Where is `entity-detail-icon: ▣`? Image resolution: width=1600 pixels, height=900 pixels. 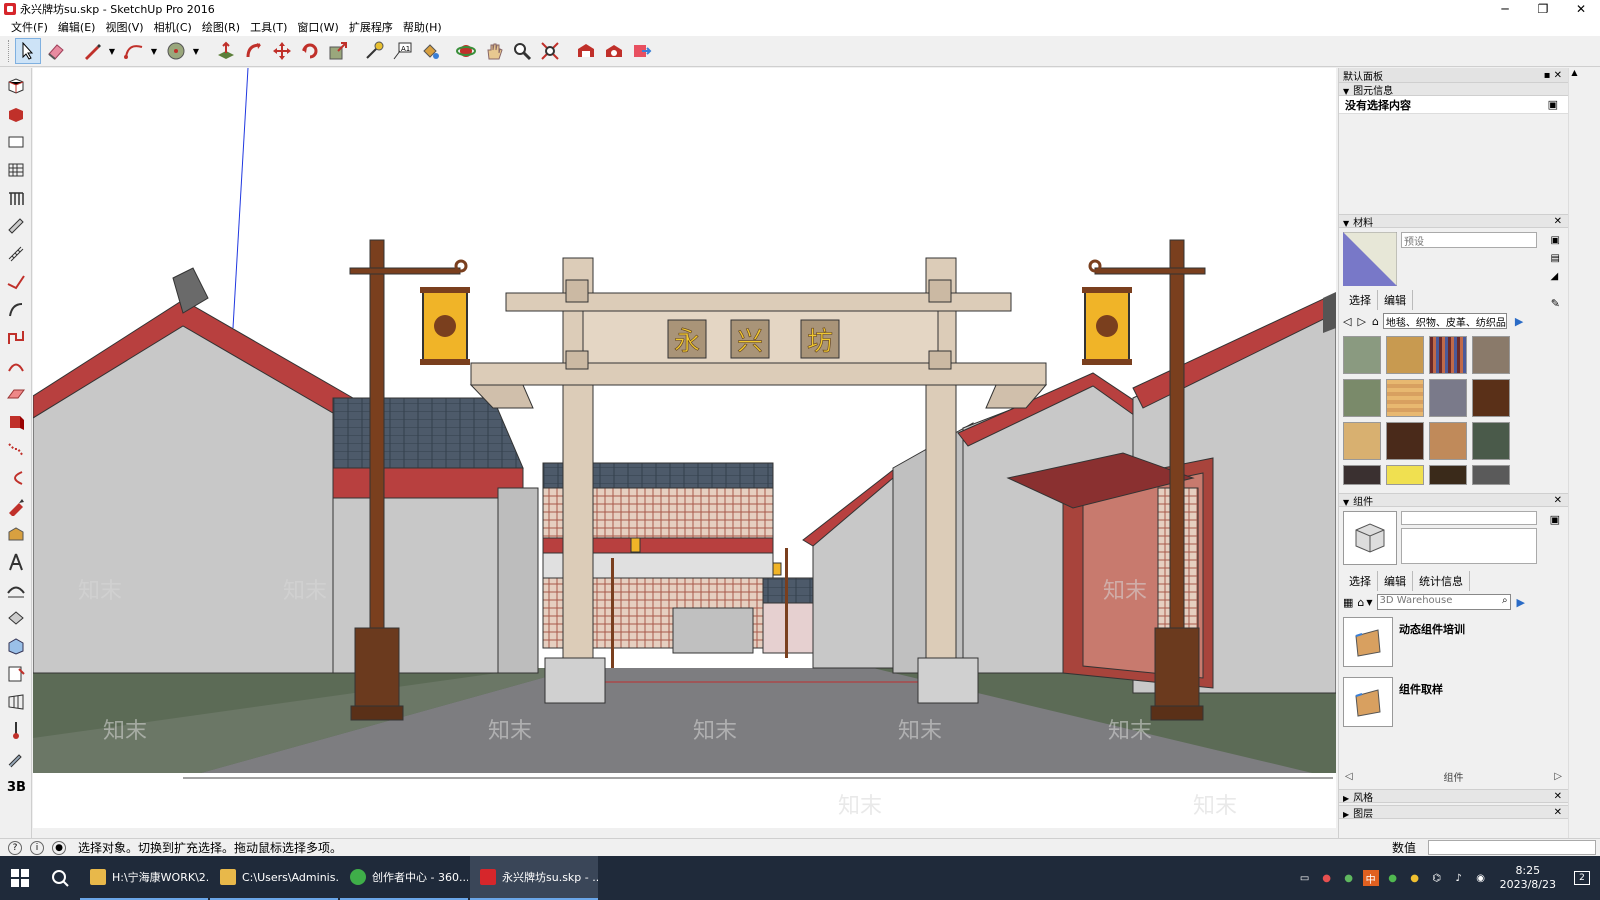
entity-detail-icon: ▣ is located at coordinates (1553, 104).